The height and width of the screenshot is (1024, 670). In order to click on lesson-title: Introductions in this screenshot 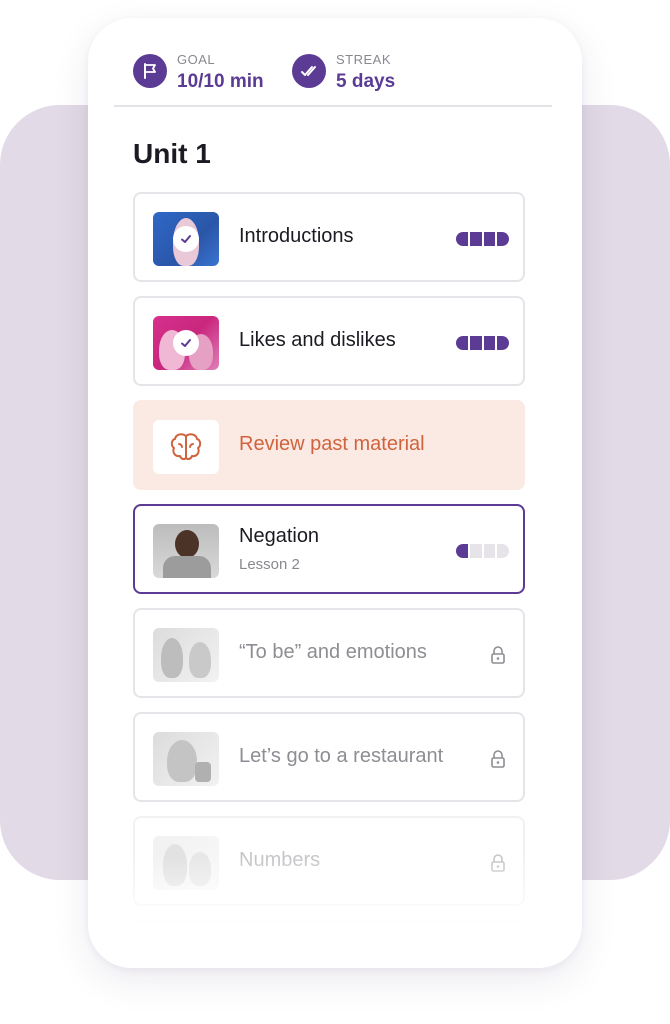, I will do `click(296, 236)`.